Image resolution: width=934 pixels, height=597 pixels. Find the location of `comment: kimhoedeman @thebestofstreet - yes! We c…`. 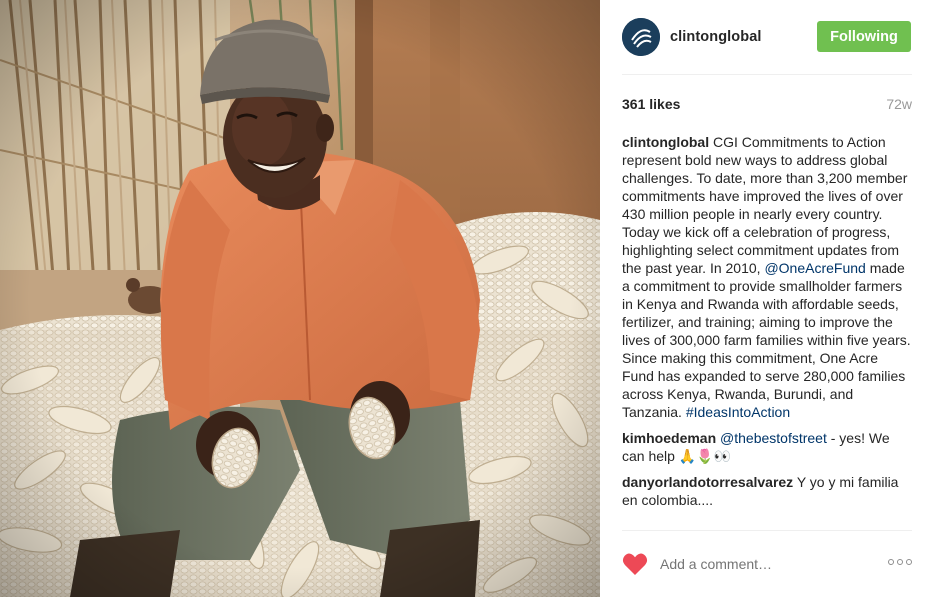

comment: kimhoedeman @thebestofstreet - yes! We c… is located at coordinates (767, 447).